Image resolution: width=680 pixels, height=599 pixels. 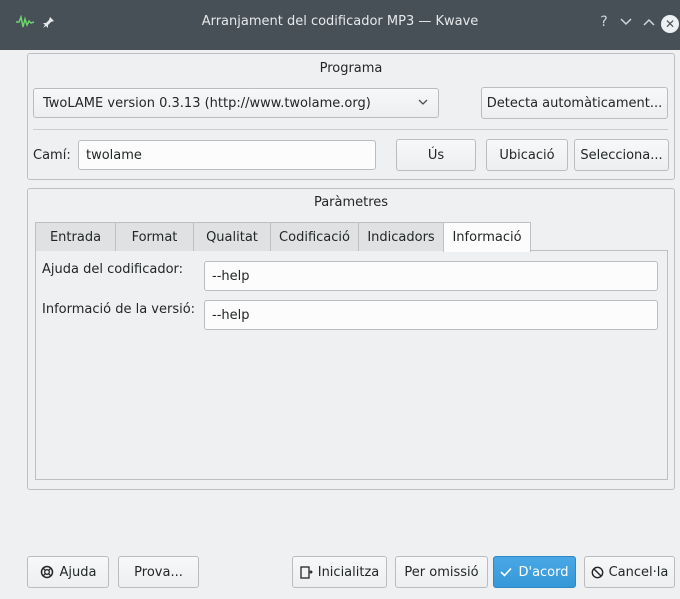 What do you see at coordinates (351, 202) in the screenshot?
I see `parametres-group-title: Paràmetres` at bounding box center [351, 202].